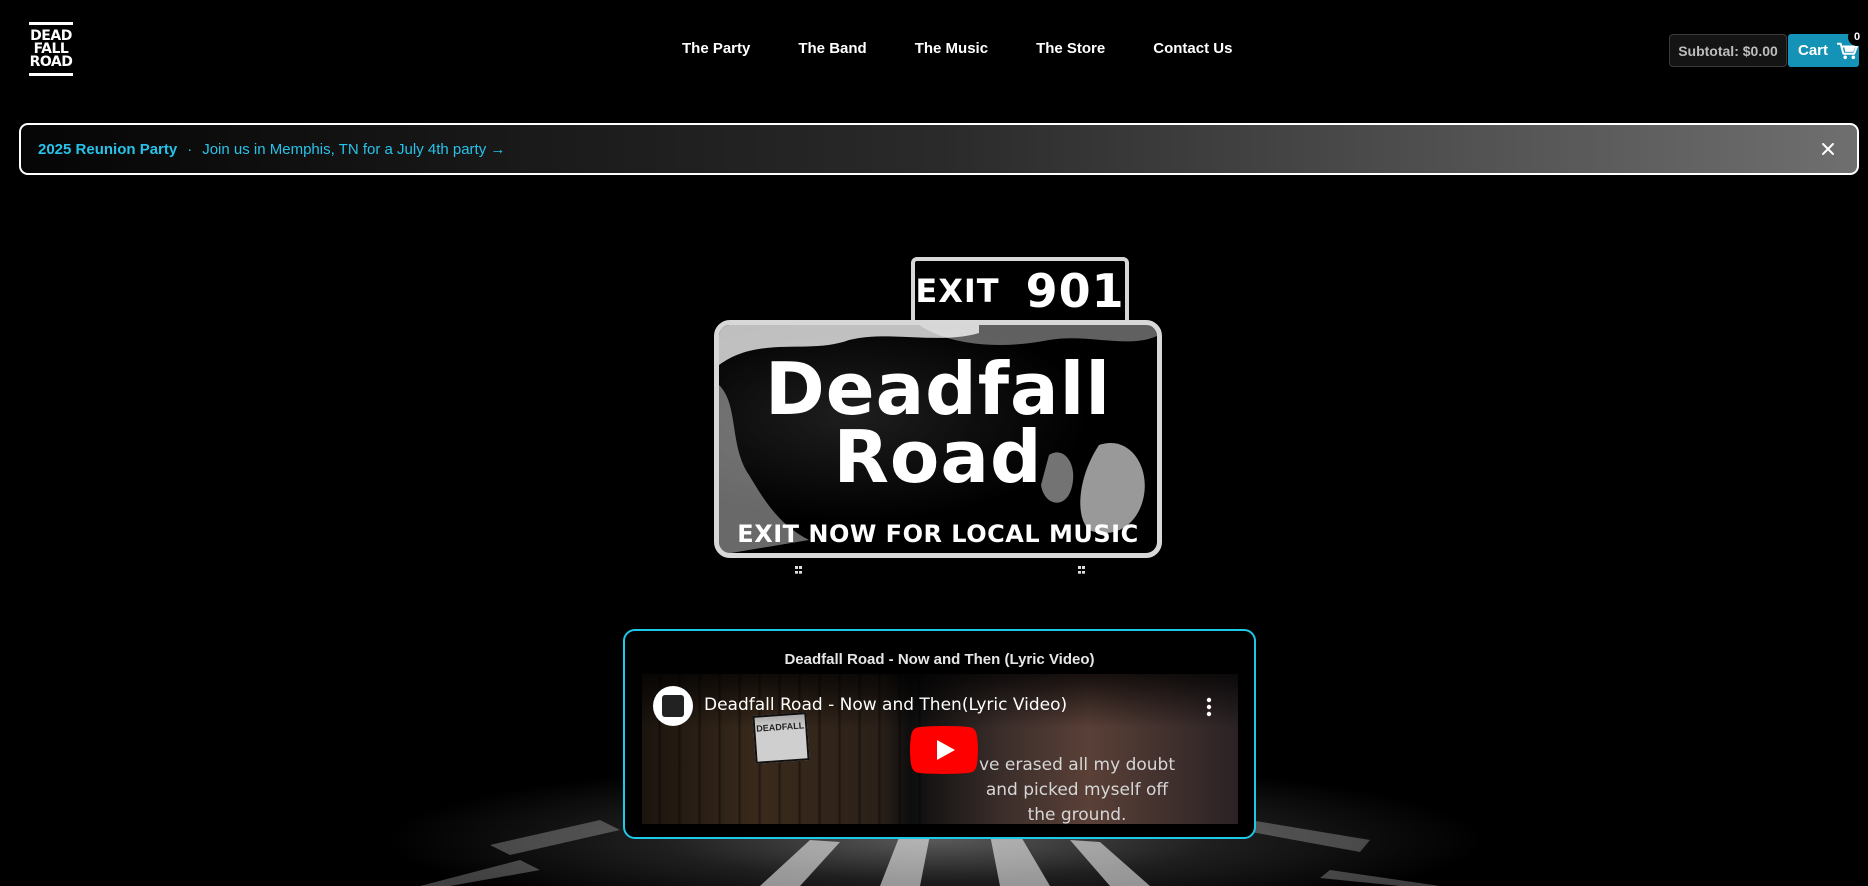  What do you see at coordinates (832, 48) in the screenshot?
I see `nav-the-band: The Band` at bounding box center [832, 48].